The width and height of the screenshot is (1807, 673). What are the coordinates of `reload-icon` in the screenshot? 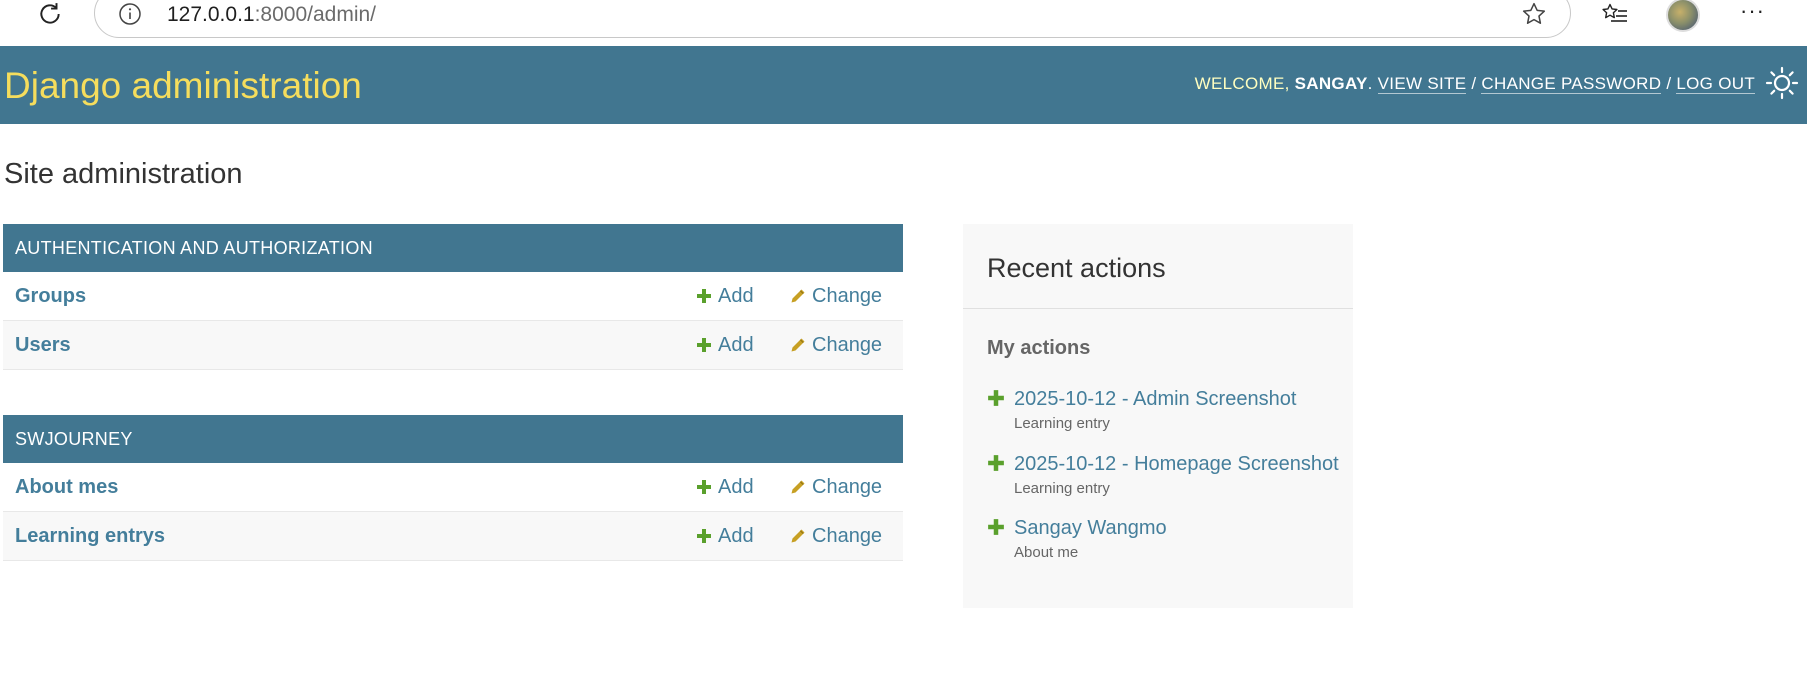 It's located at (50, 14).